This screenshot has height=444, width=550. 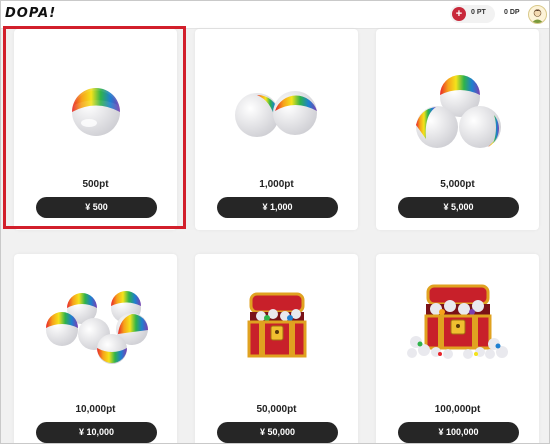 I want to click on large-treasure-chest-icon, so click(x=457, y=329).